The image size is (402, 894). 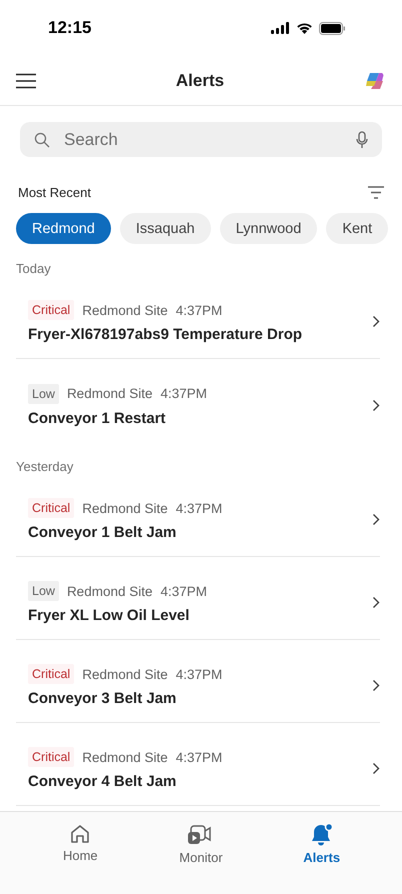 I want to click on menu-icon, so click(x=26, y=80).